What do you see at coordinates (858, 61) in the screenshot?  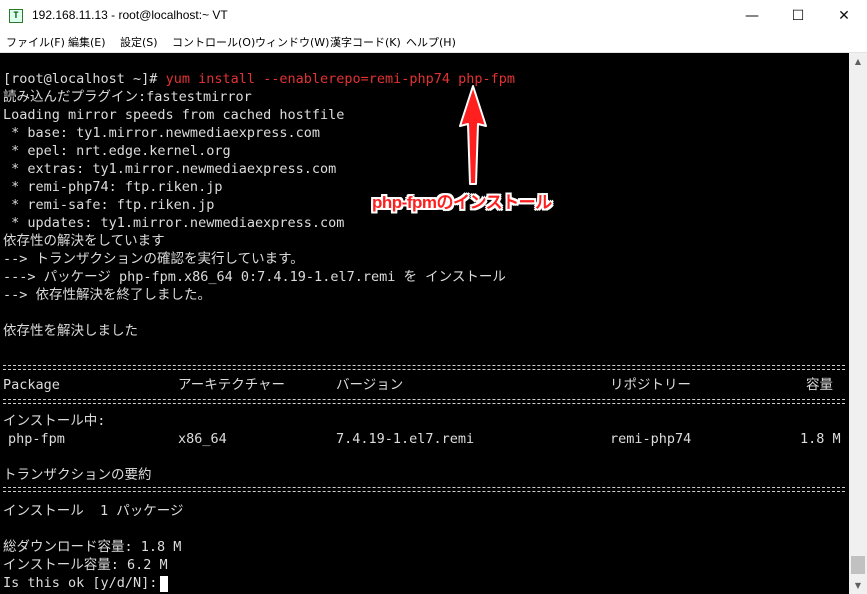 I see `scroll-up-icon: ▲` at bounding box center [858, 61].